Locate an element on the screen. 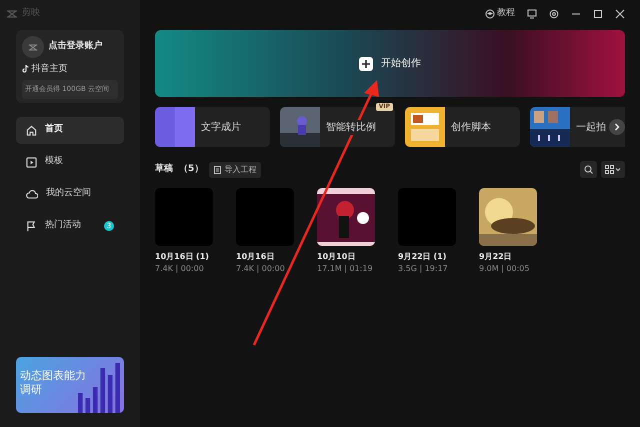 This screenshot has width=640, height=427. feature-card: 一起拍 is located at coordinates (577, 127).